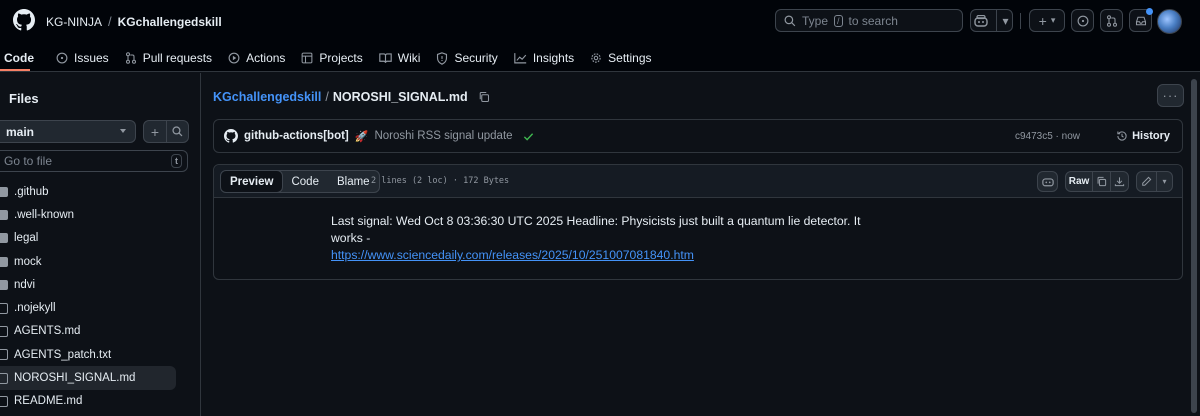 The image size is (1200, 416). I want to click on commit-message-link: Noroshi RSS signal update, so click(443, 136).